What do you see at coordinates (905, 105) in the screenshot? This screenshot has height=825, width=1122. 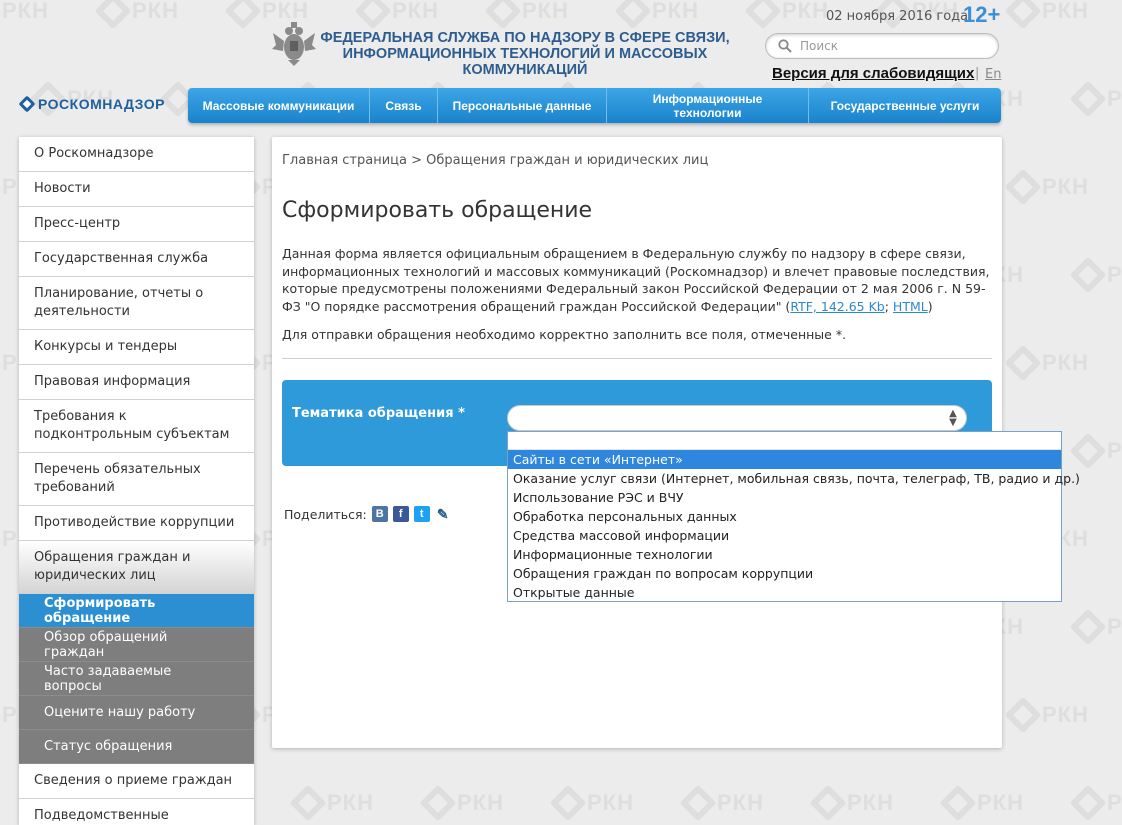 I see `nav-item-public-services: Государственные услуги` at bounding box center [905, 105].